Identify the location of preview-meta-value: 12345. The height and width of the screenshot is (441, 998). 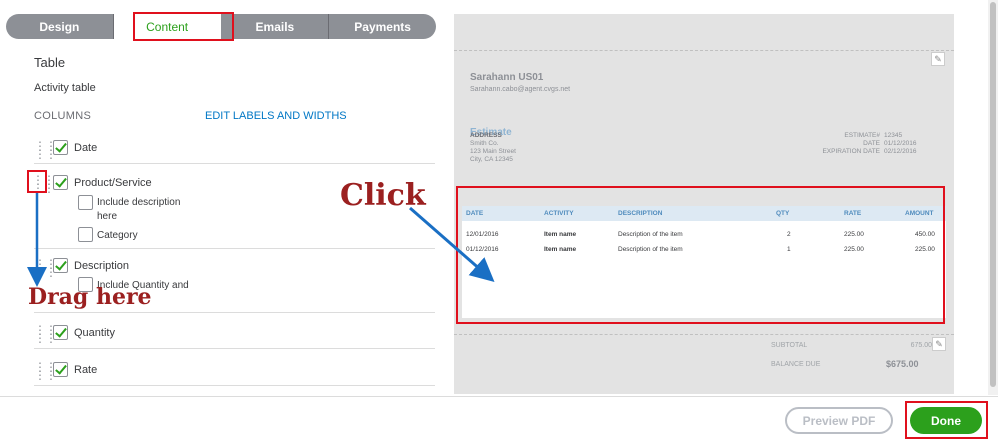
(893, 135).